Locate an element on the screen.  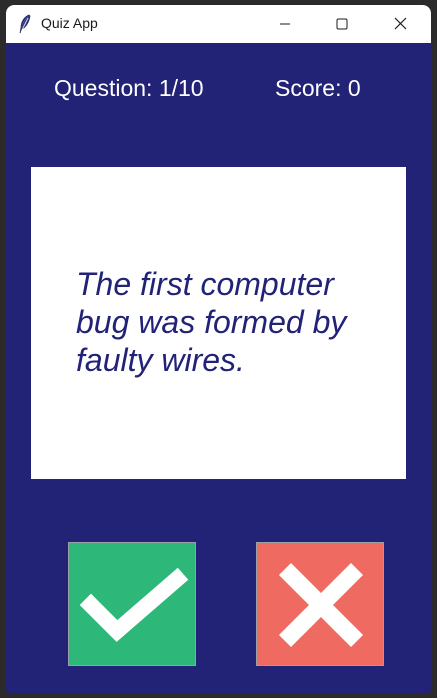
maximize-button is located at coordinates (341, 24).